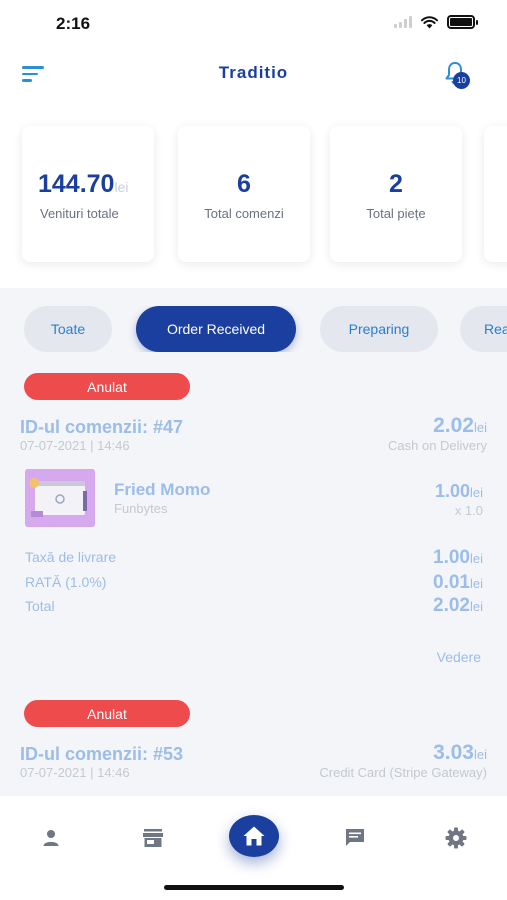 The width and height of the screenshot is (507, 900). I want to click on status-filter-bar: Toate Order Received Preparing Rea, so click(253, 329).